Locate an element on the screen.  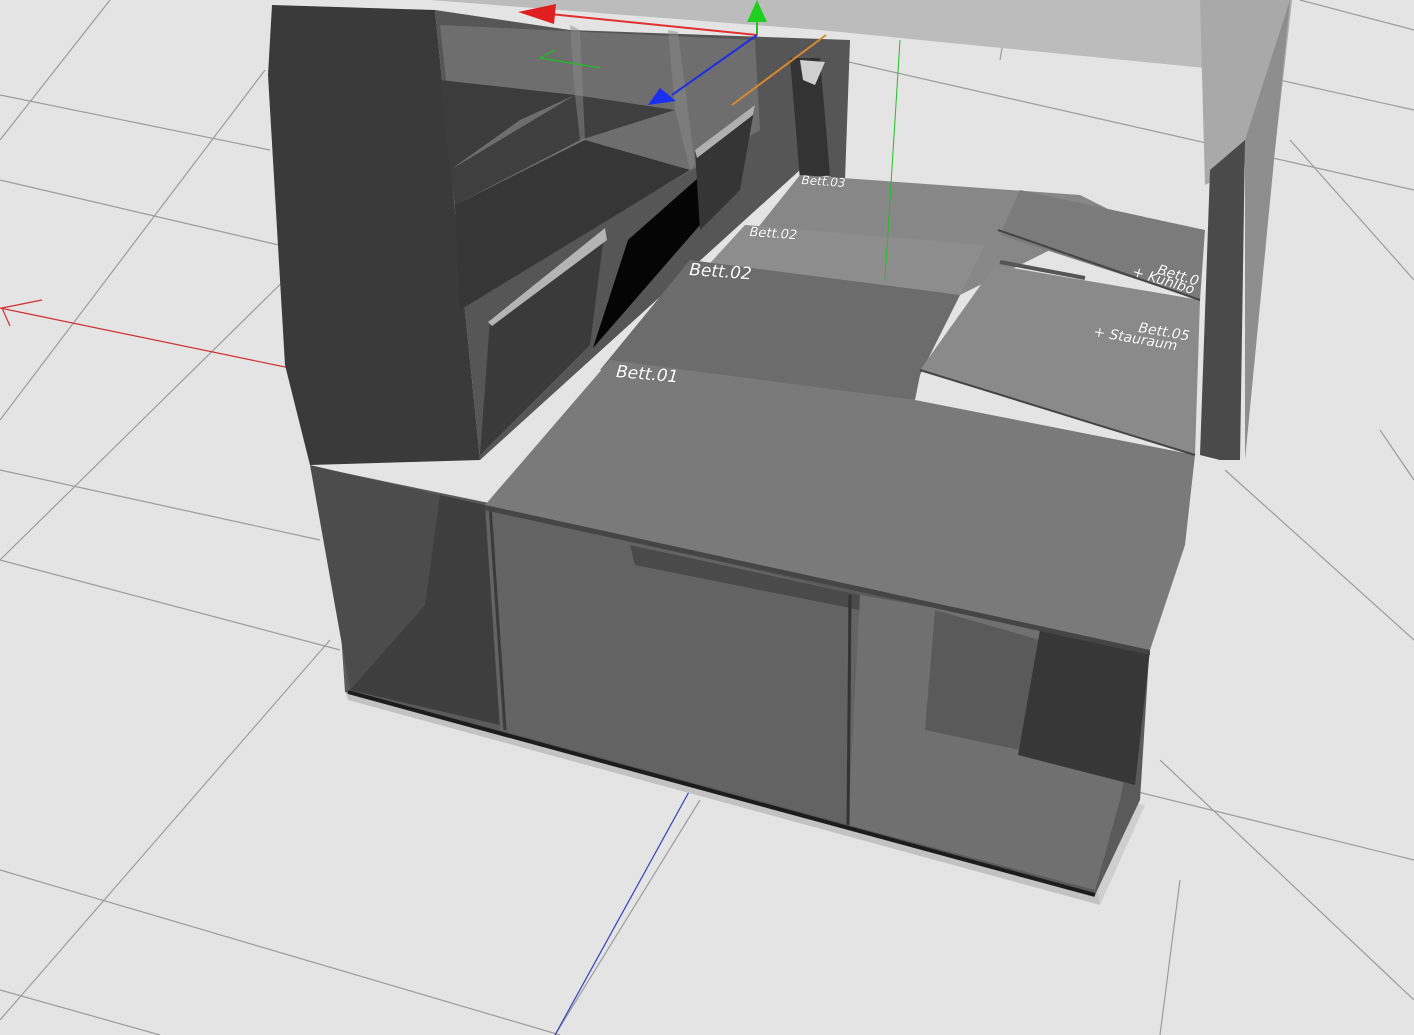
world-x-axis is located at coordinates (145, 334).